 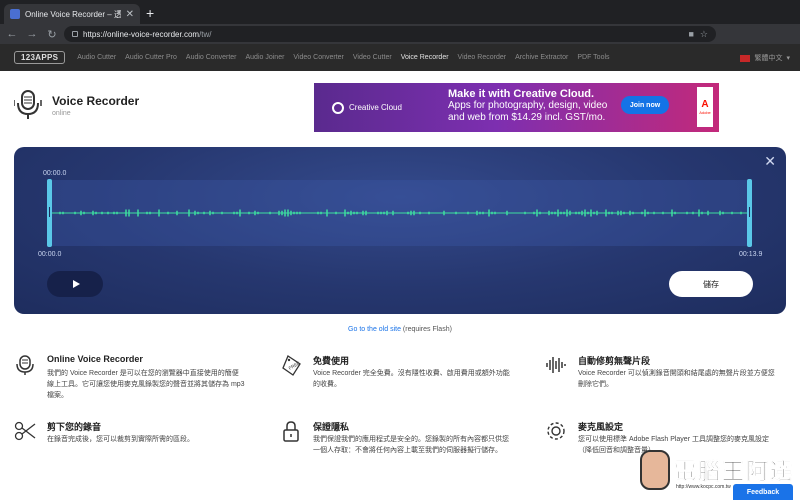 I want to click on feature-body: Voice Recorder 完全免費。沒有隱性收費、啟用費用或額外功能的收費。, so click(x=411, y=379).